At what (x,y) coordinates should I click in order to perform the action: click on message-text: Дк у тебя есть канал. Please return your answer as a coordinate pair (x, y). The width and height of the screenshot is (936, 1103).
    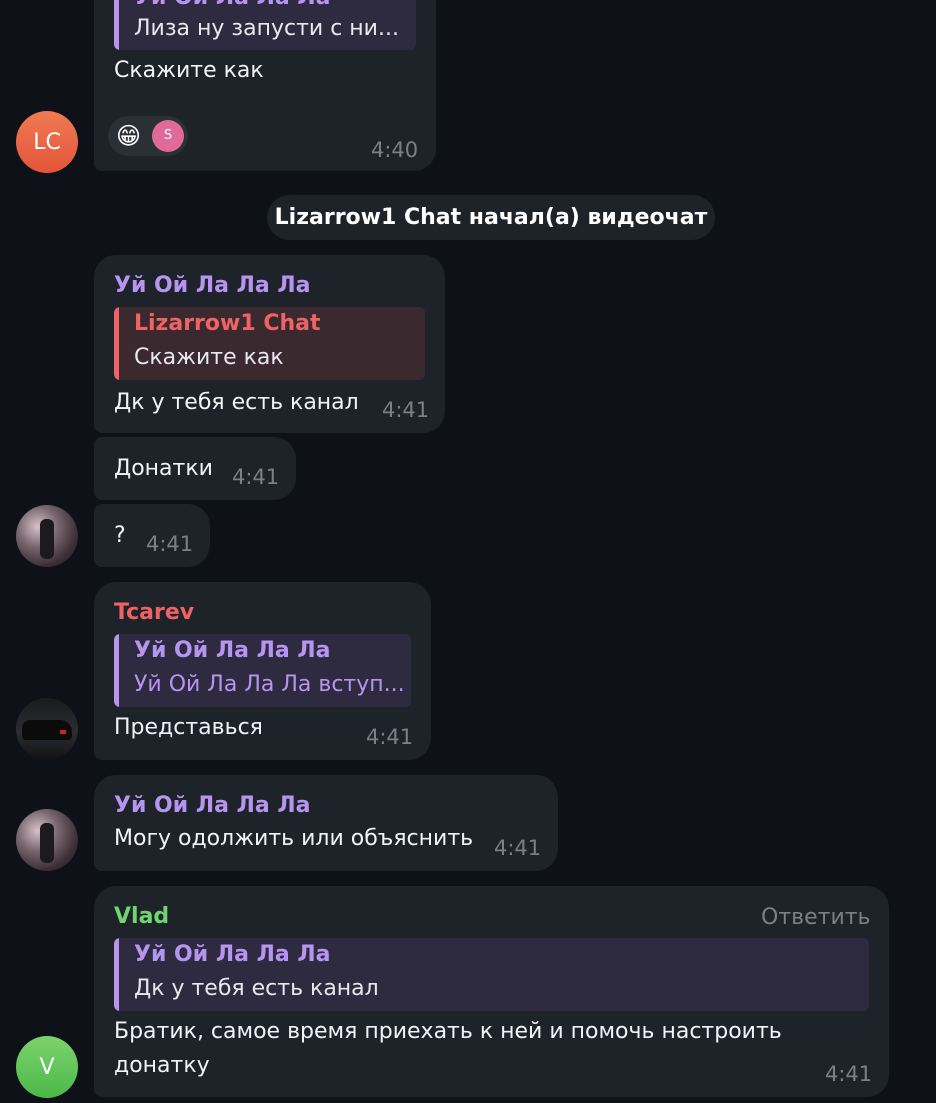
    Looking at the image, I should click on (236, 402).